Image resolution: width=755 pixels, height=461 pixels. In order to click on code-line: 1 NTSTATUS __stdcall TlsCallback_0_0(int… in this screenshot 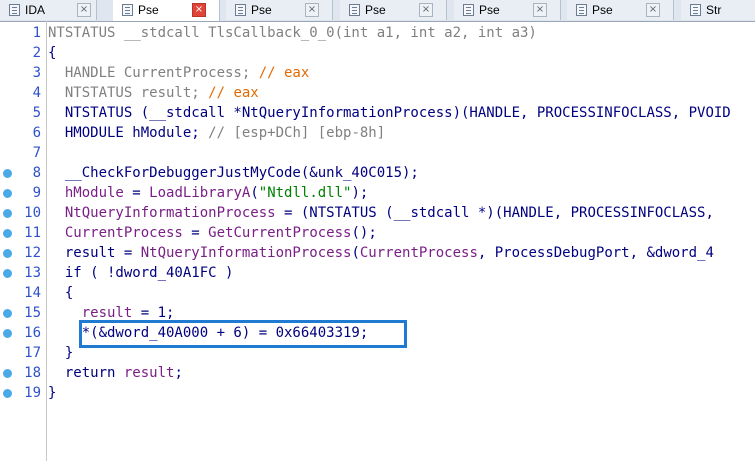, I will do `click(377, 33)`.